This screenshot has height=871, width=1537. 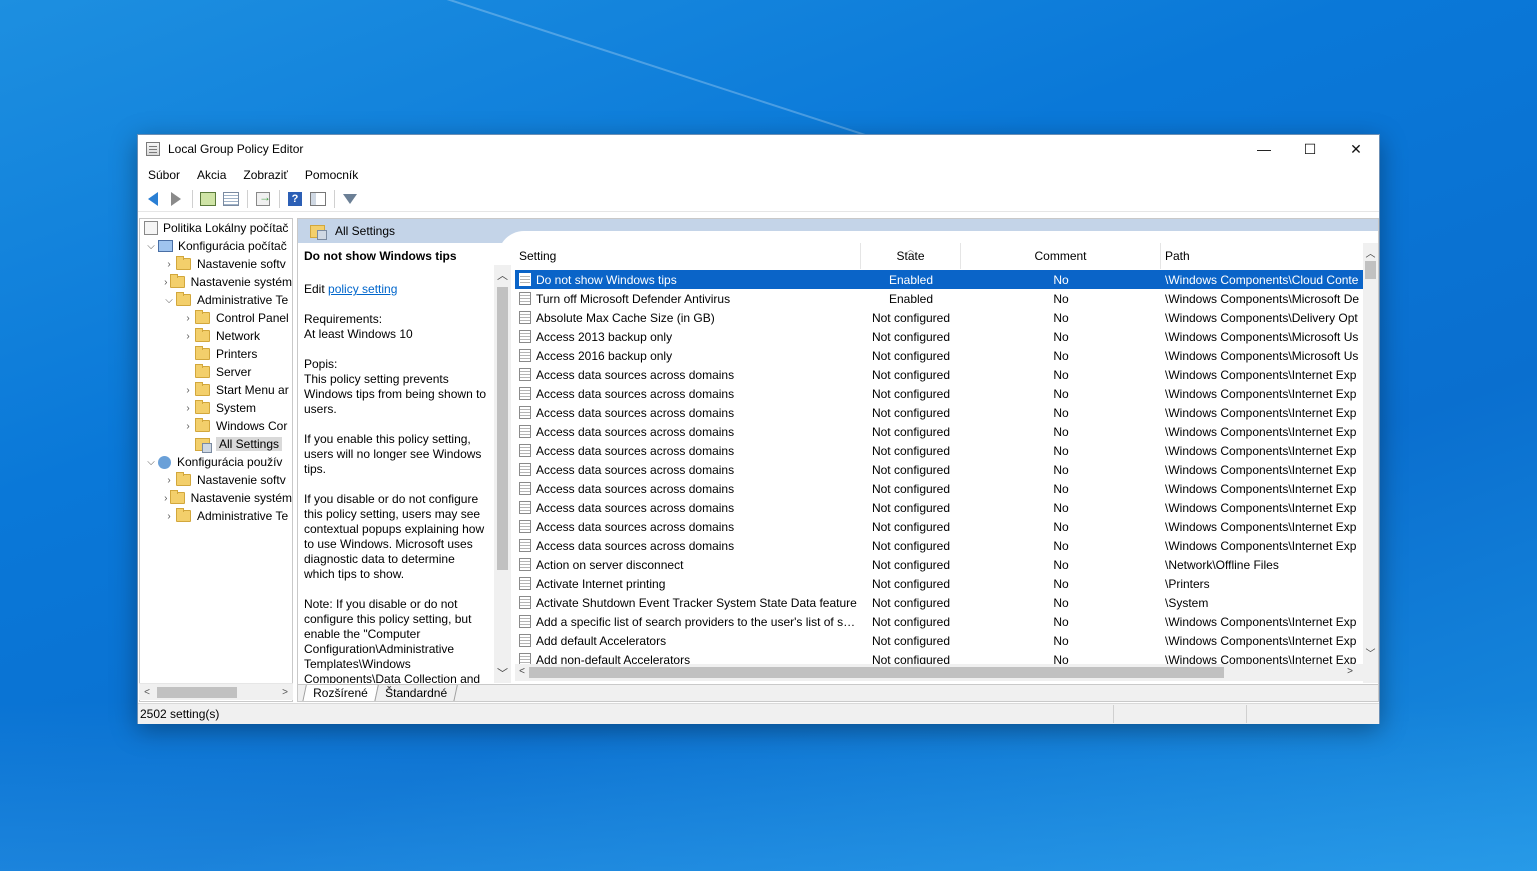 I want to click on tree-item-user-config: ⌵ Konfigurácia použív, so click(x=216, y=462).